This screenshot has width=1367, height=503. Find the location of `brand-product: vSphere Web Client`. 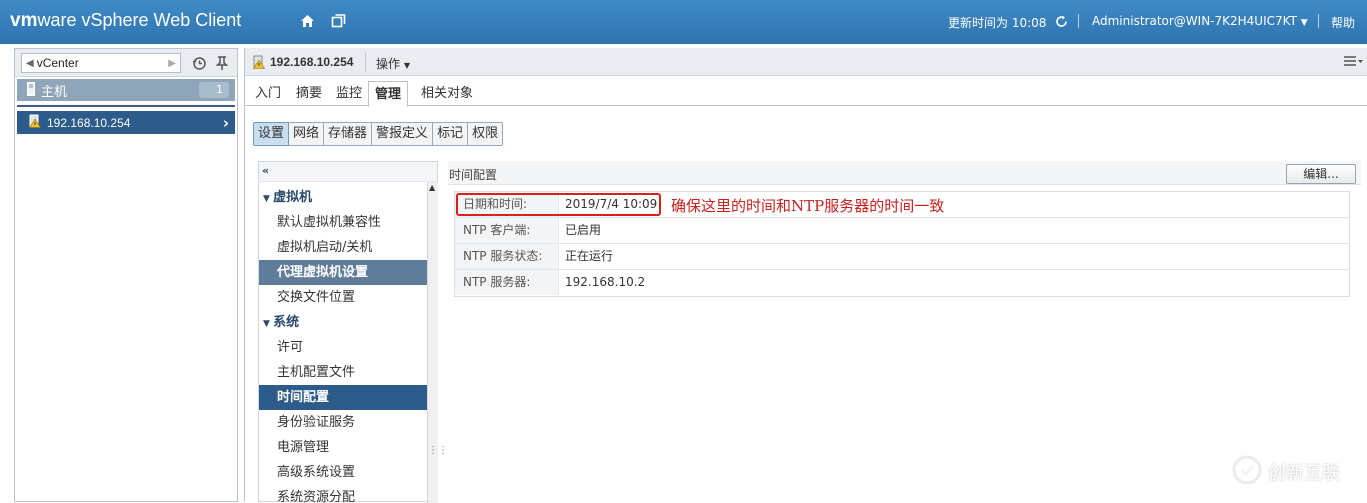

brand-product: vSphere Web Client is located at coordinates (161, 20).